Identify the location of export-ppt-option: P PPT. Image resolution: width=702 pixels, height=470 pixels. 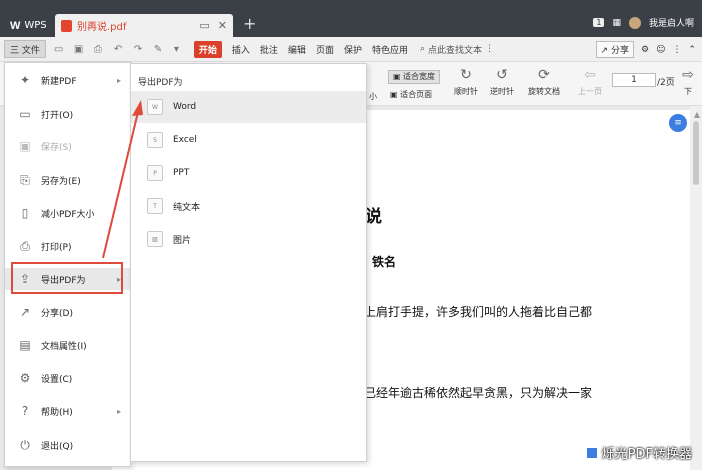
(248, 173).